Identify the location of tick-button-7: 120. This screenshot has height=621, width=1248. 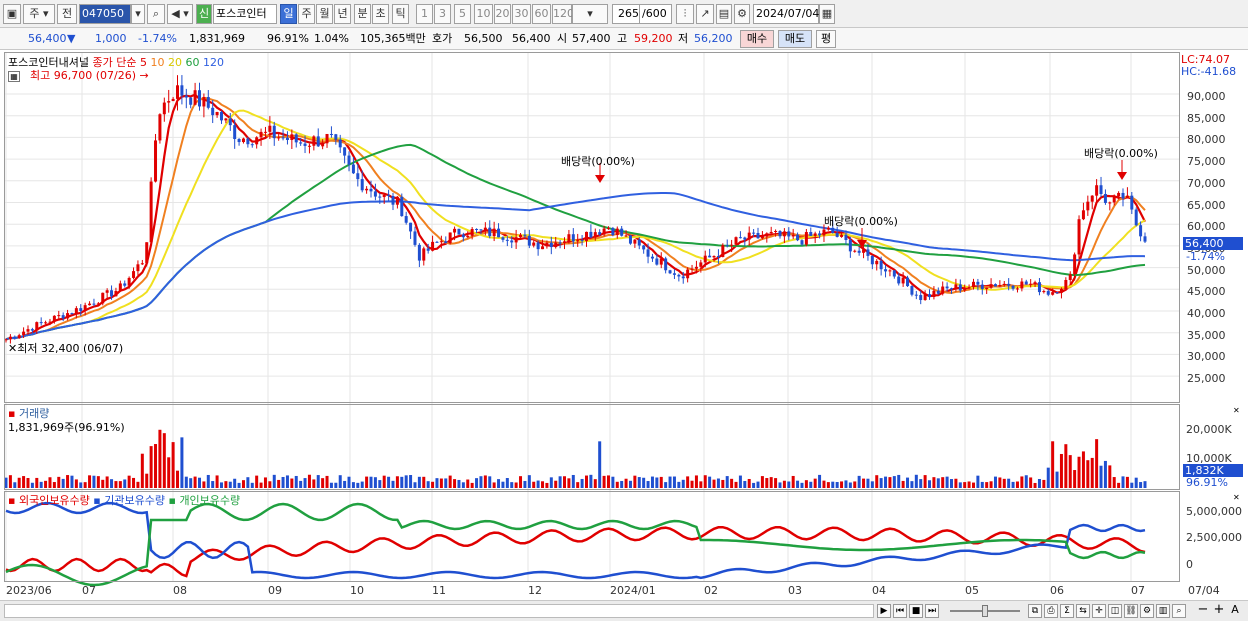
(563, 14).